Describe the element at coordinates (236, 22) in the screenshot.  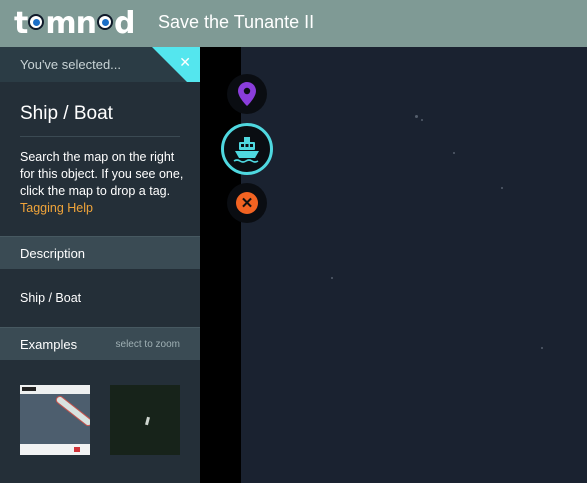
I see `page-title: Save the Tunante II` at that location.